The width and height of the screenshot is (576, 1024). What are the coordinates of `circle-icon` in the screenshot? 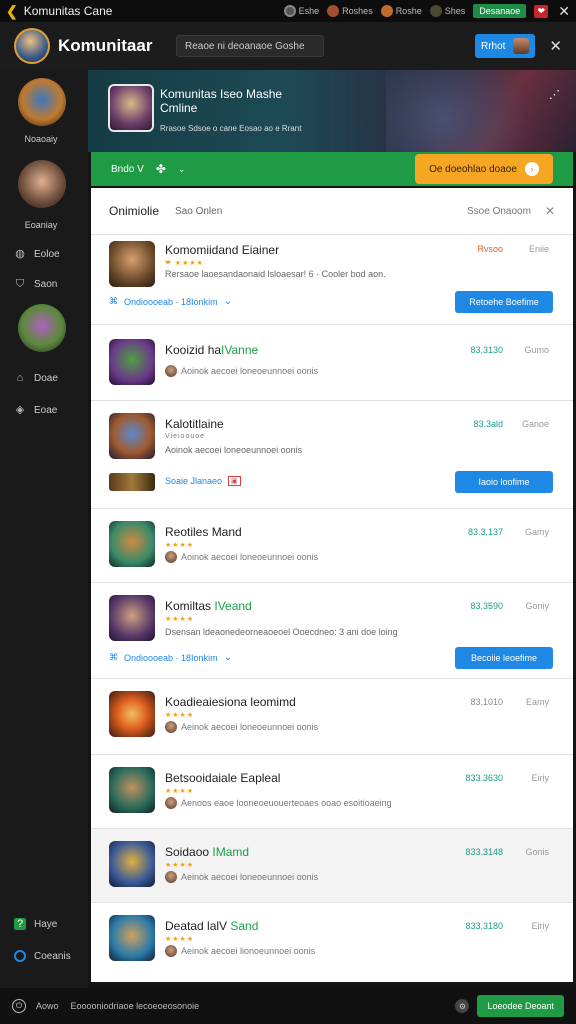 It's located at (20, 956).